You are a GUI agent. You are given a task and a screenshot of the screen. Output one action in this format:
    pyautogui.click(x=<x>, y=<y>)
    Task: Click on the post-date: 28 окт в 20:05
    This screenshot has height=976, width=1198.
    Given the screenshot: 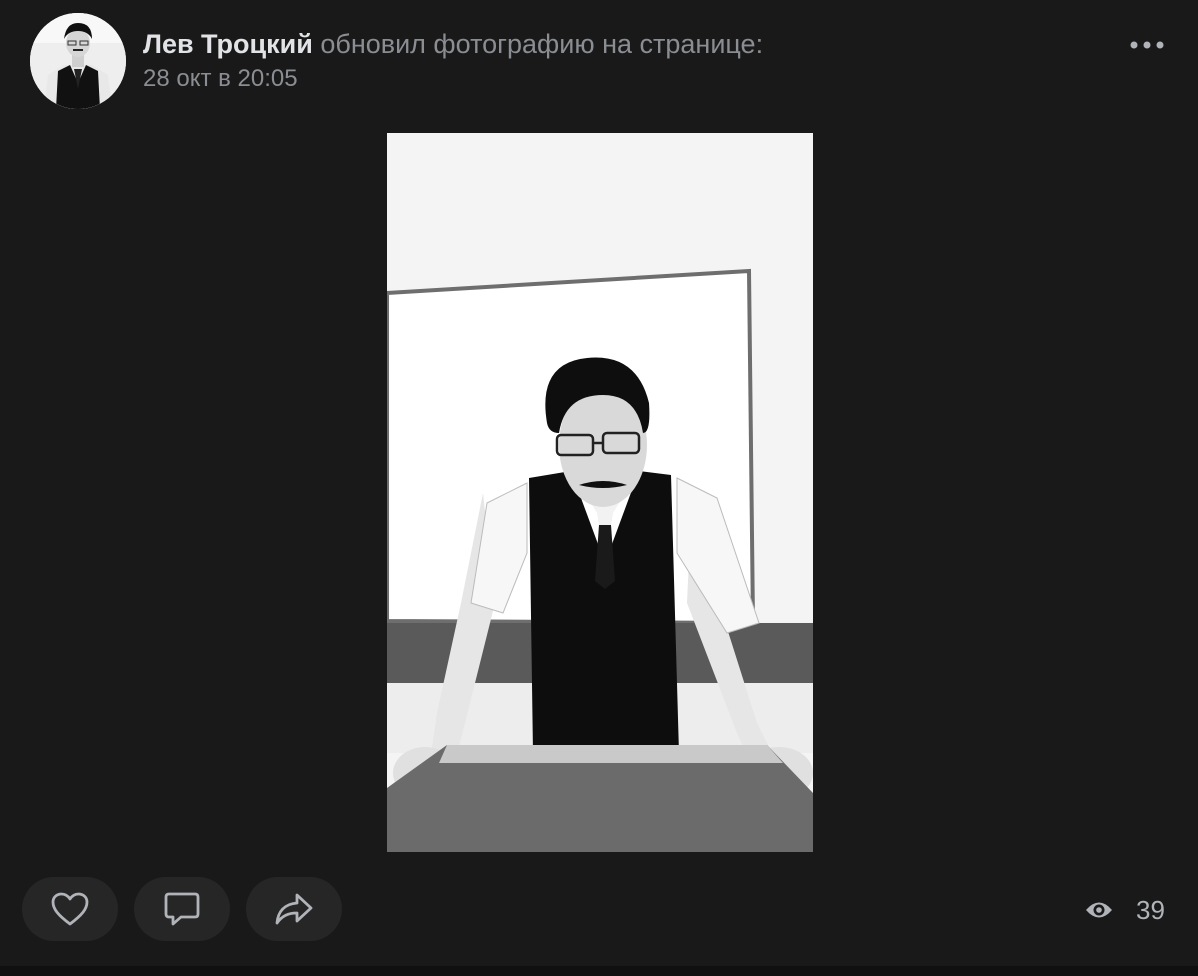 What is the action you would take?
    pyautogui.click(x=453, y=79)
    